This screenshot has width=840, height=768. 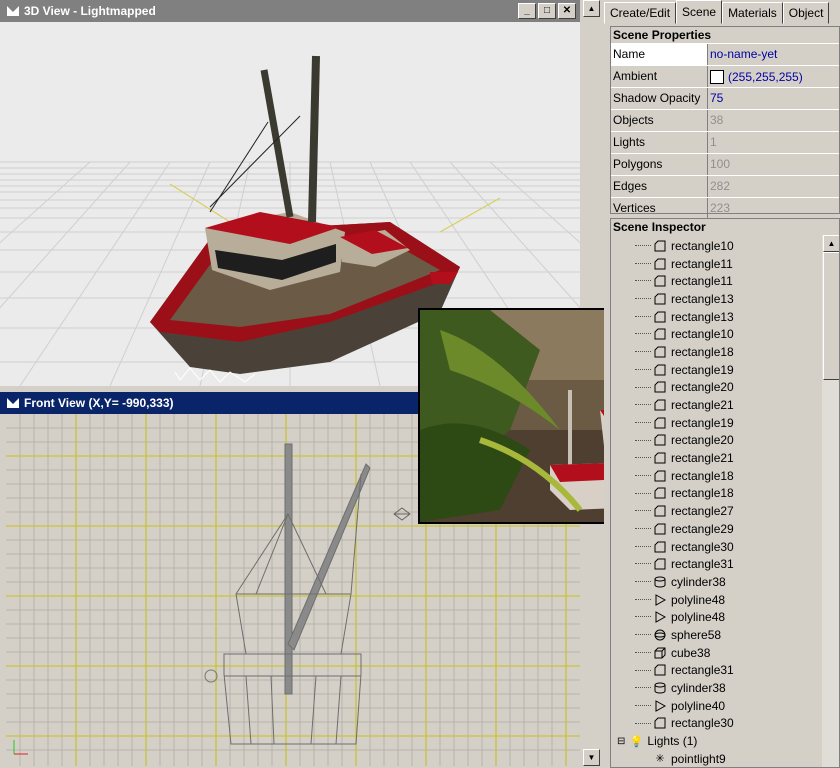 I want to click on scene-properties-title: Scene Properties, so click(x=662, y=35).